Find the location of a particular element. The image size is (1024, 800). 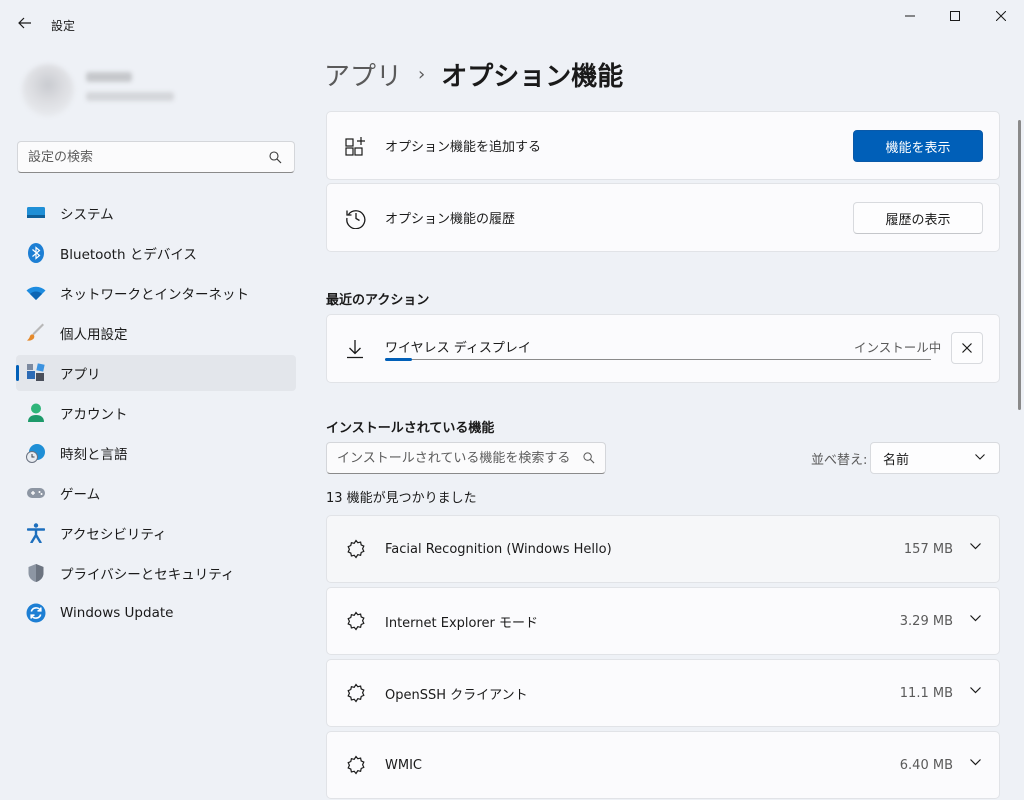

feature-name: Internet Explorer モード is located at coordinates (462, 623).